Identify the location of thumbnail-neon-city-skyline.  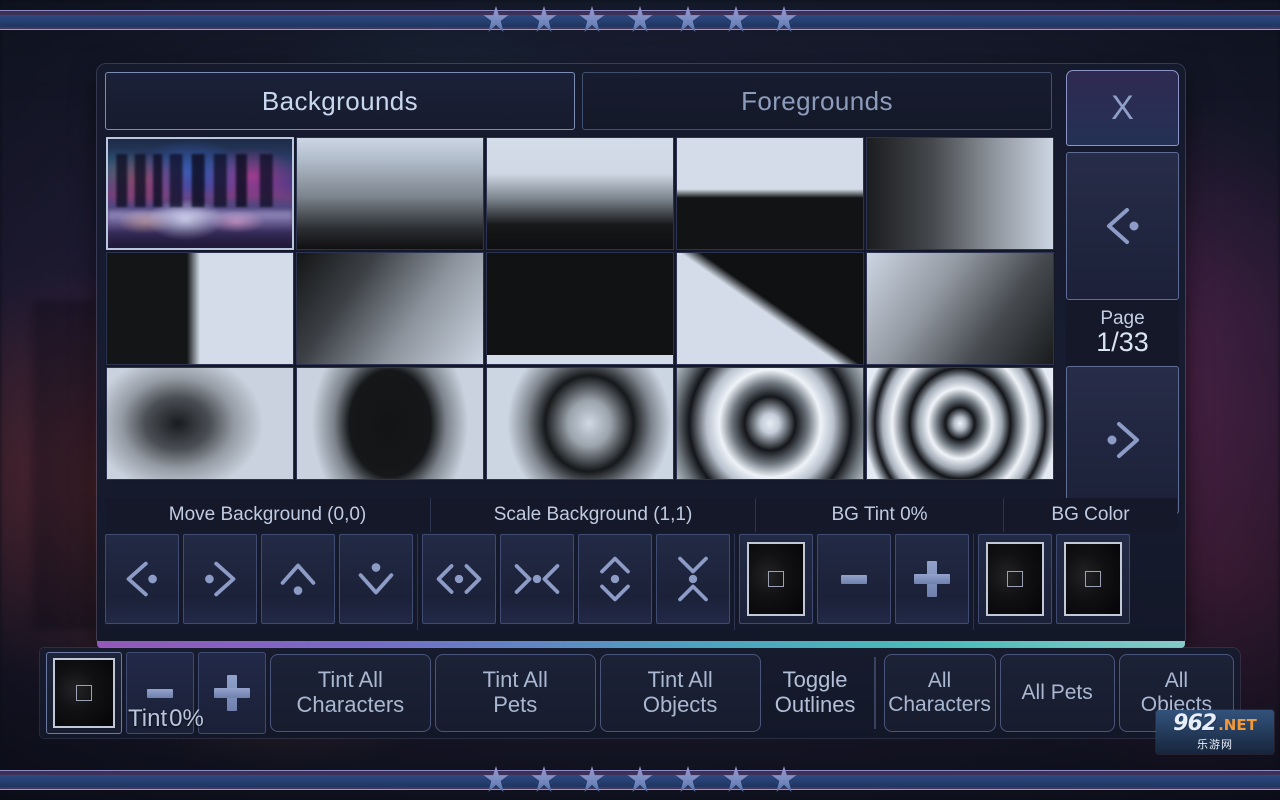
(200, 193).